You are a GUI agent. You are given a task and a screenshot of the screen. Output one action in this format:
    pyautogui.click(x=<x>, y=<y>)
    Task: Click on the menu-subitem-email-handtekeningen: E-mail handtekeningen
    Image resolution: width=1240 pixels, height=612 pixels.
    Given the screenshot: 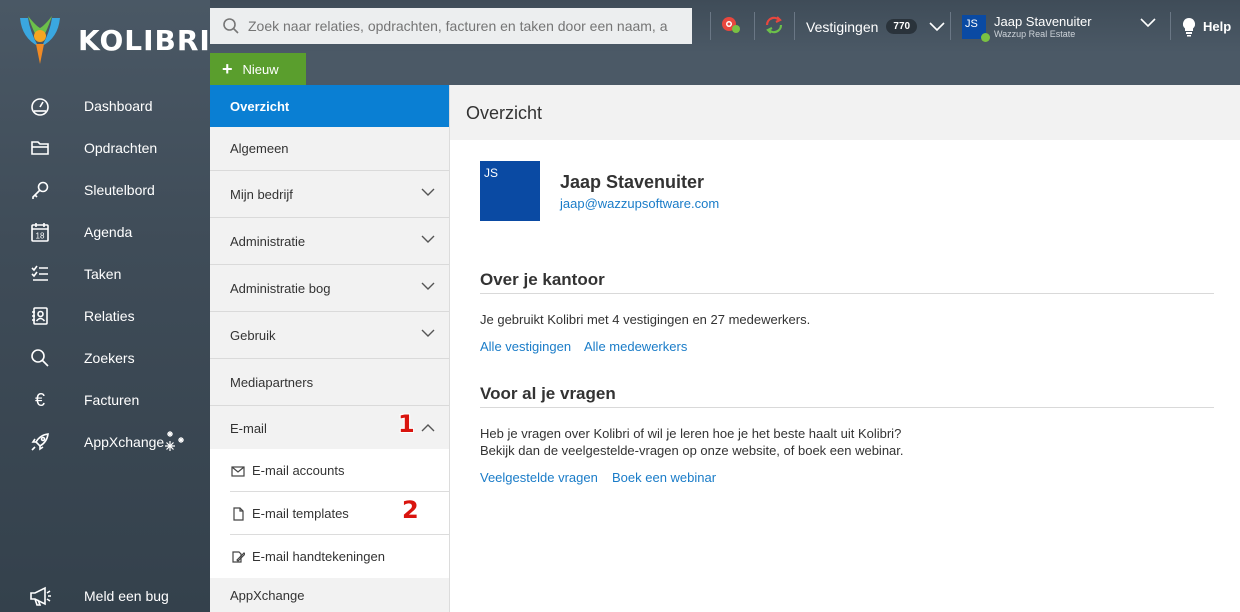 What is the action you would take?
    pyautogui.click(x=329, y=556)
    